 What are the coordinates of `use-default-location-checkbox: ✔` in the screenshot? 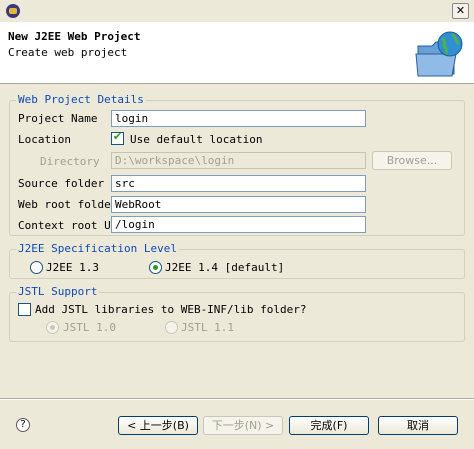 It's located at (117, 137).